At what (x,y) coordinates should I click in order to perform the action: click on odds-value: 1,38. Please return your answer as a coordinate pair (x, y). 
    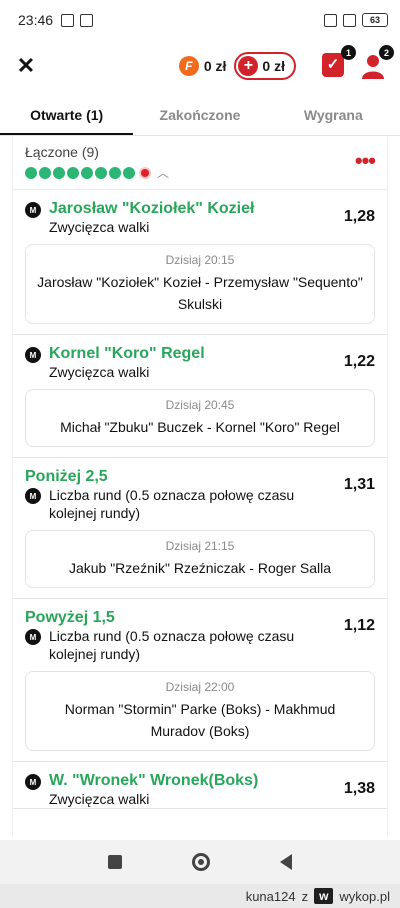
    Looking at the image, I should click on (359, 788).